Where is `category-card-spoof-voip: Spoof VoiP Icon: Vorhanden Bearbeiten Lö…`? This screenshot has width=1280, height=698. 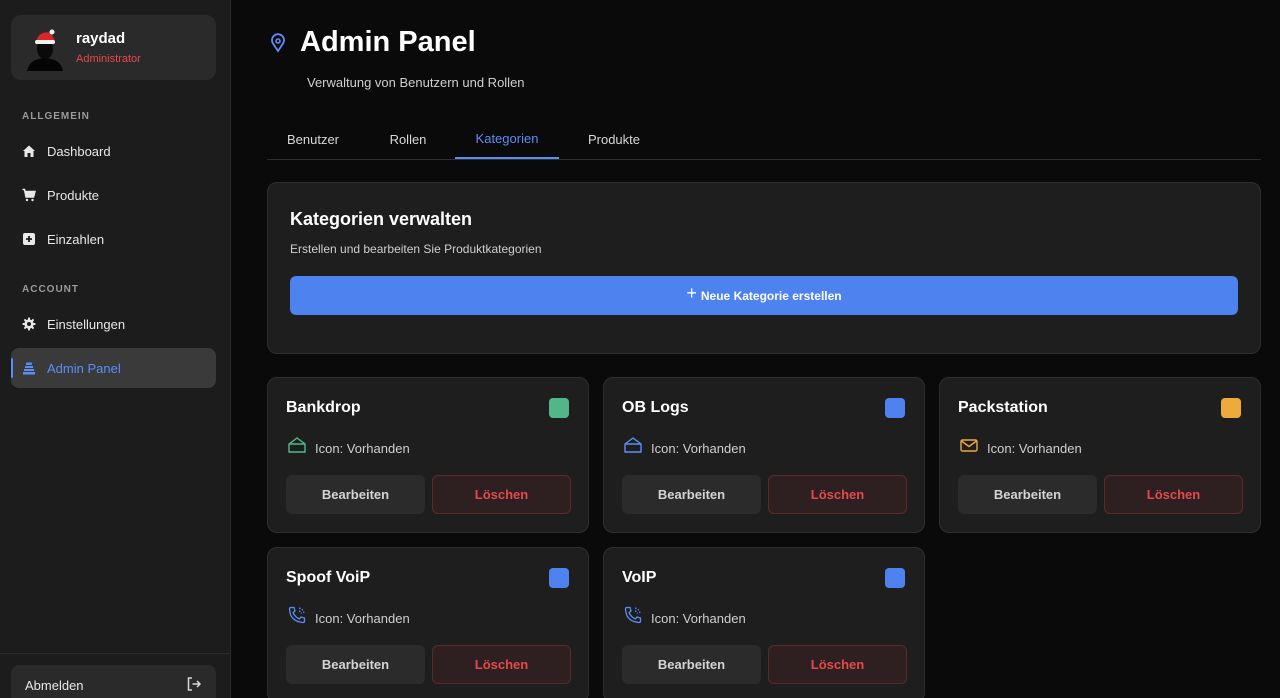 category-card-spoof-voip: Spoof VoiP Icon: Vorhanden Bearbeiten Lö… is located at coordinates (428, 622).